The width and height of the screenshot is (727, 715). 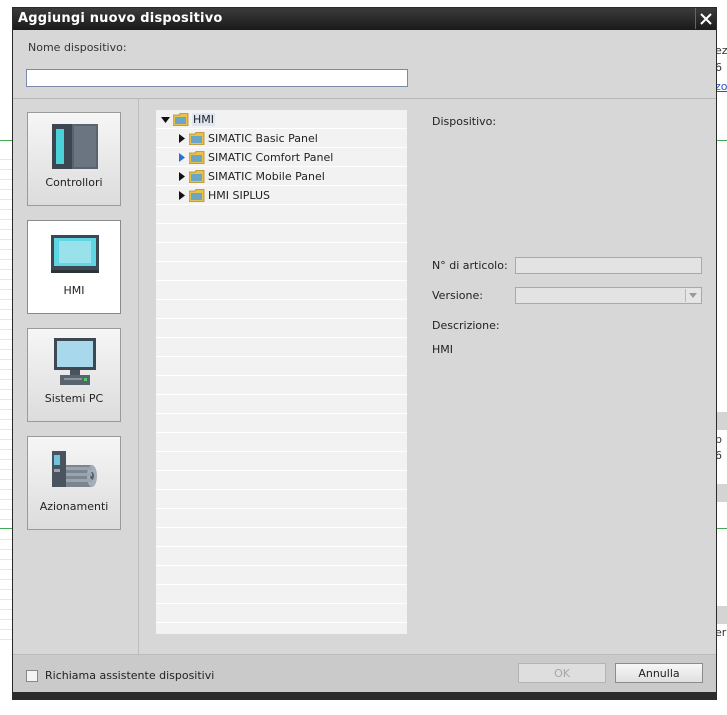 What do you see at coordinates (75, 254) in the screenshot?
I see `hmi-panel-icon` at bounding box center [75, 254].